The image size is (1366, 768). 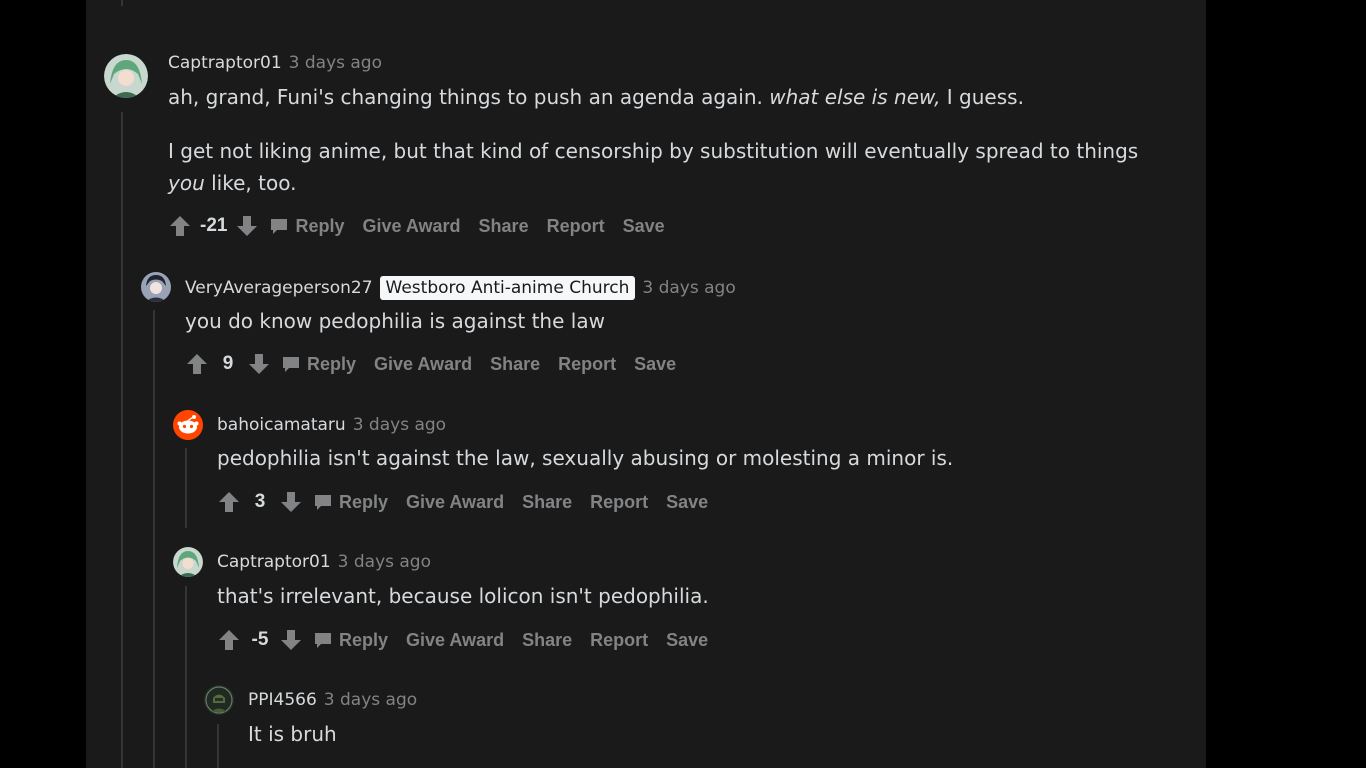 What do you see at coordinates (228, 363) in the screenshot?
I see `vote-score: 9` at bounding box center [228, 363].